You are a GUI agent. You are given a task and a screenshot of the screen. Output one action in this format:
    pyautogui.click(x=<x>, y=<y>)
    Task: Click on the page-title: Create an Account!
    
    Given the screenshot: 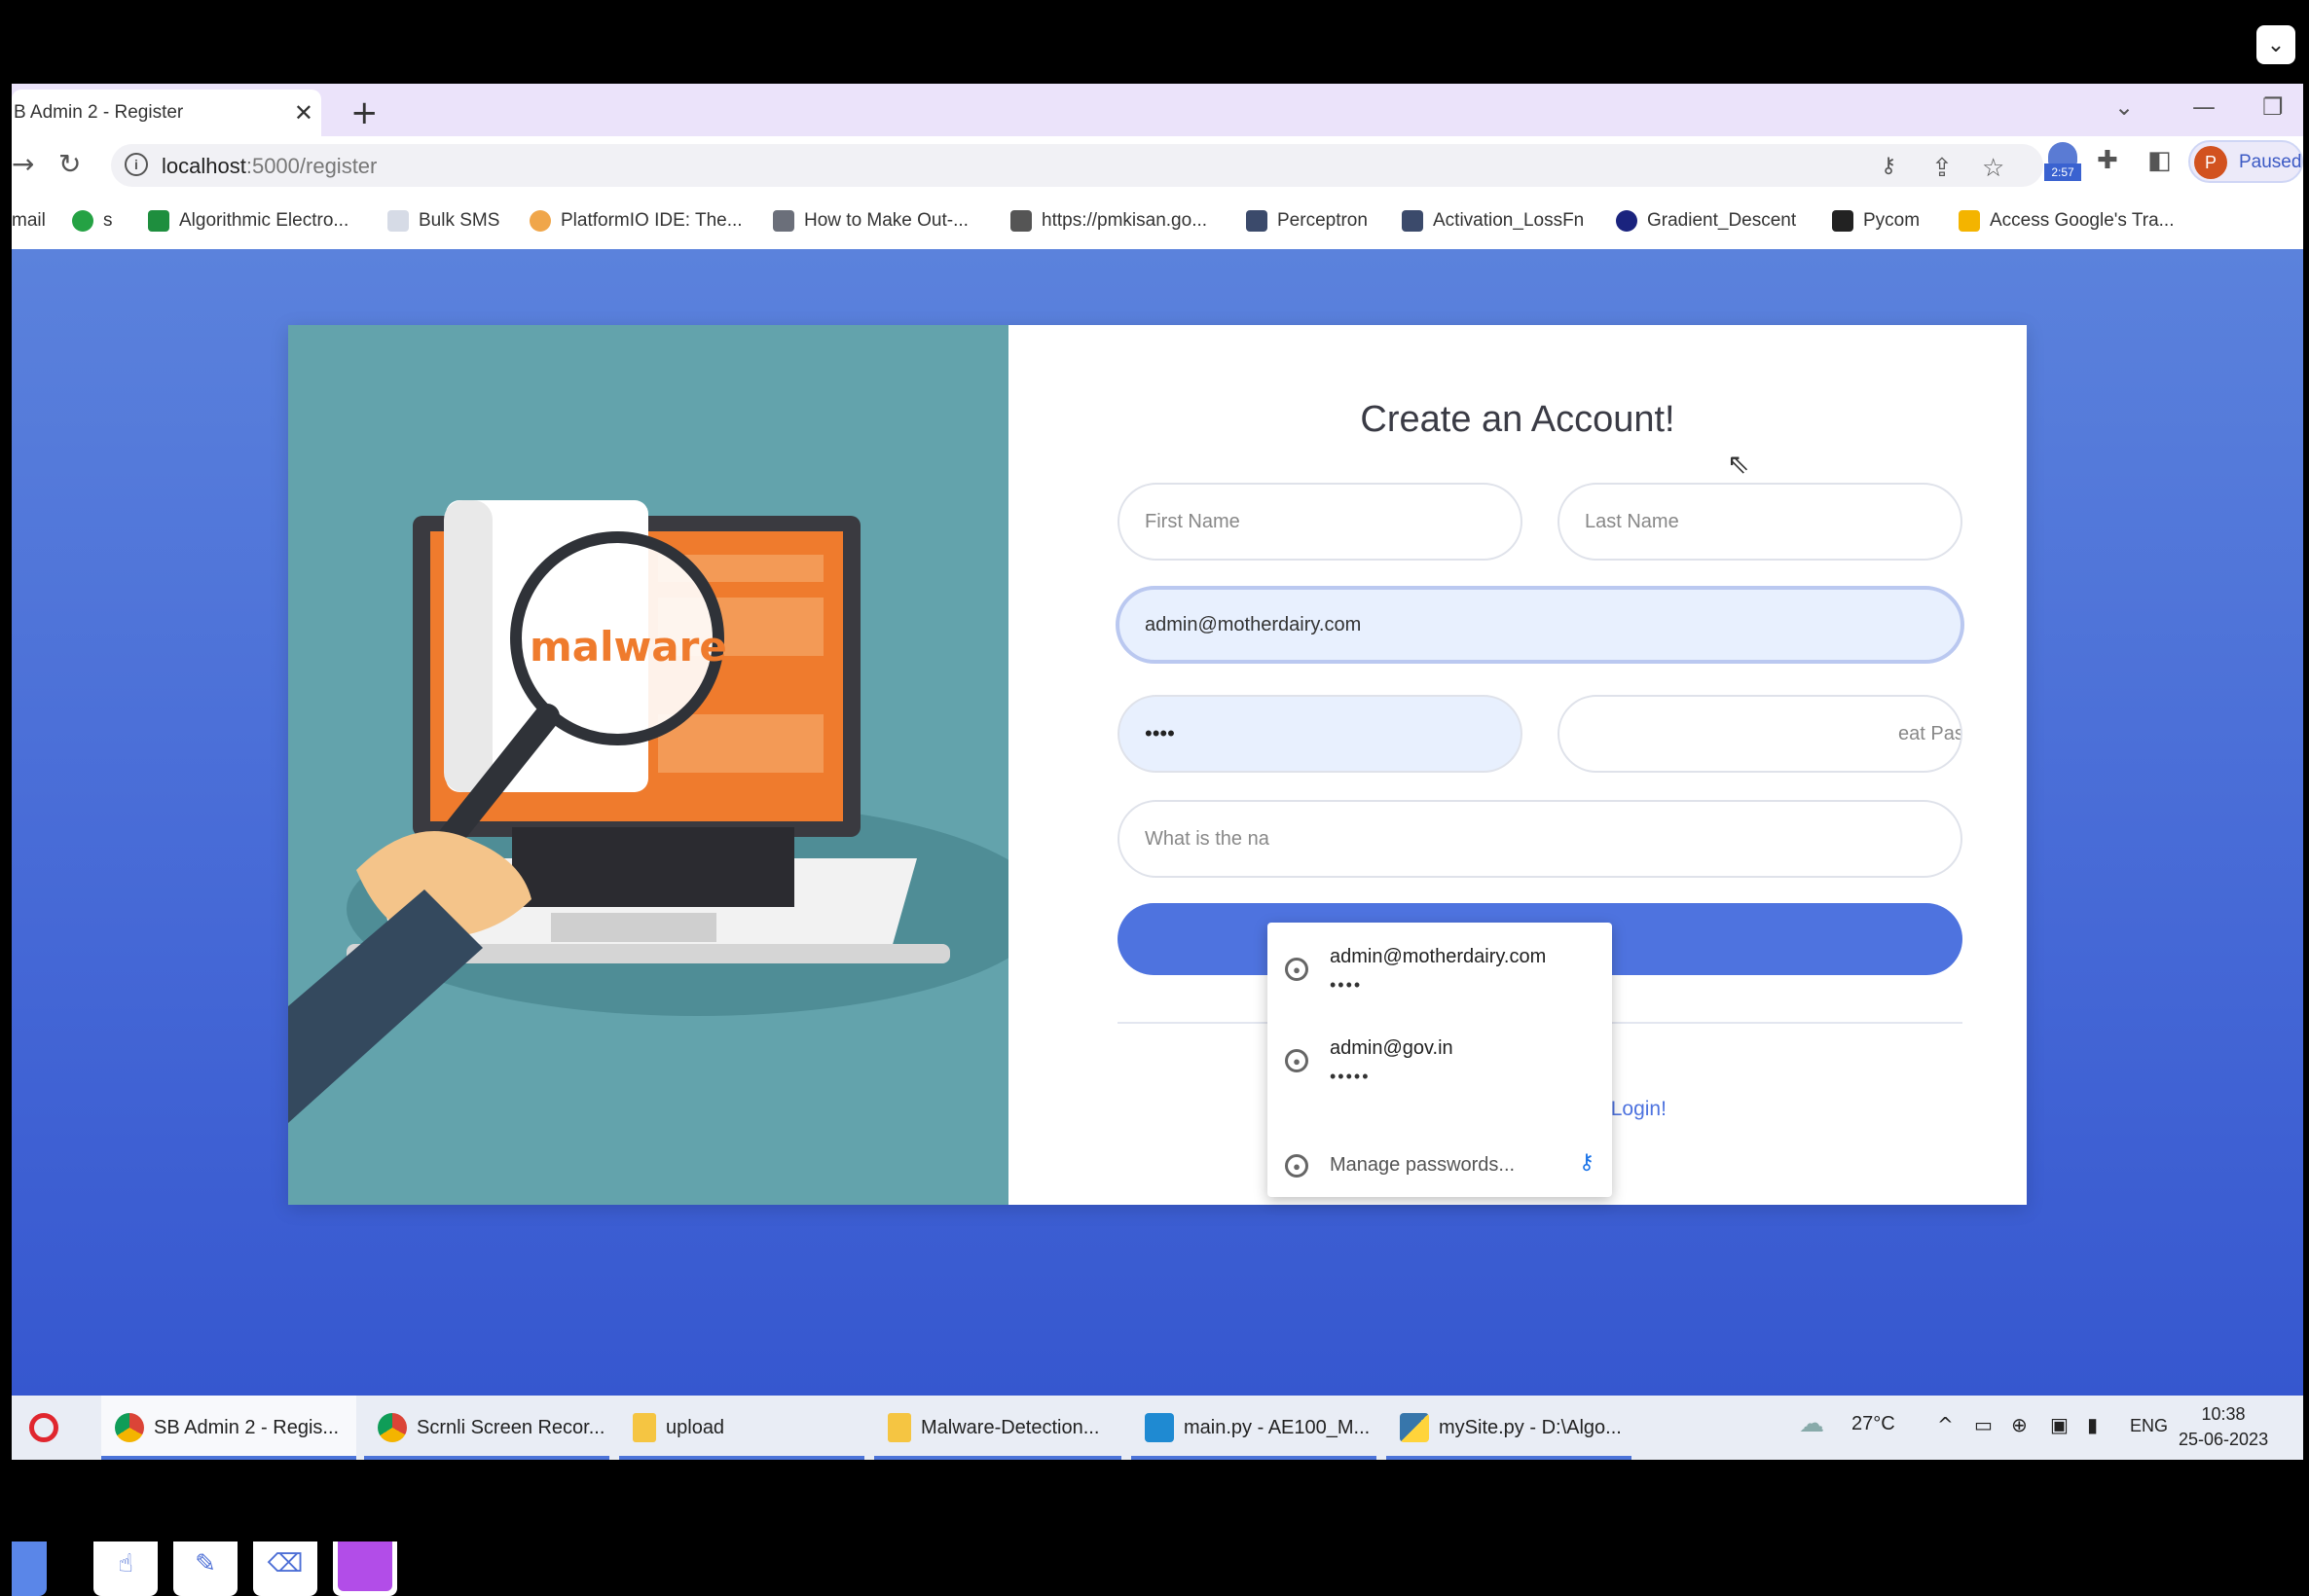 What is the action you would take?
    pyautogui.click(x=1517, y=419)
    